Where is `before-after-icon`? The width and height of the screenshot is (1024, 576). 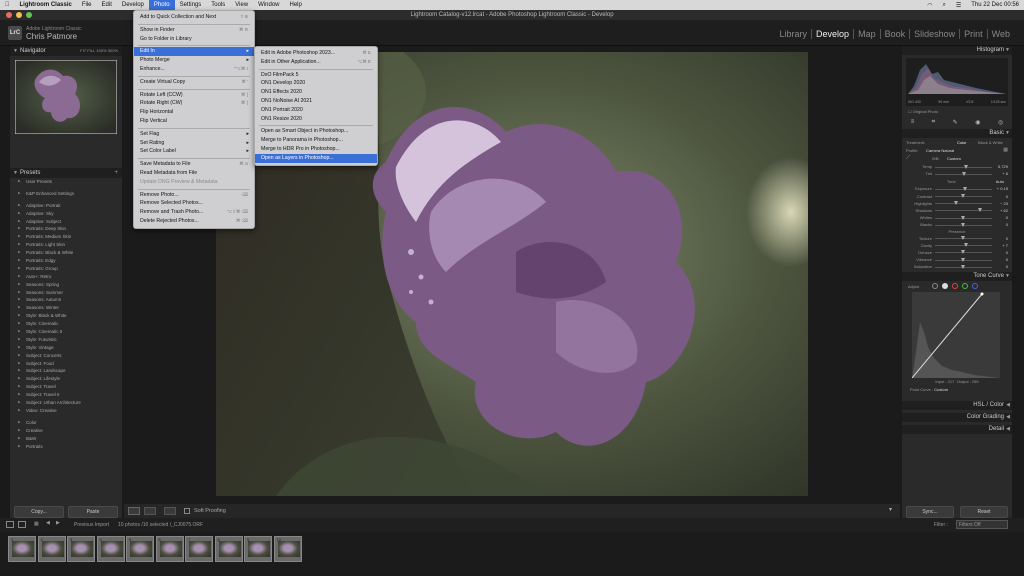
before-after-icon is located at coordinates (150, 511).